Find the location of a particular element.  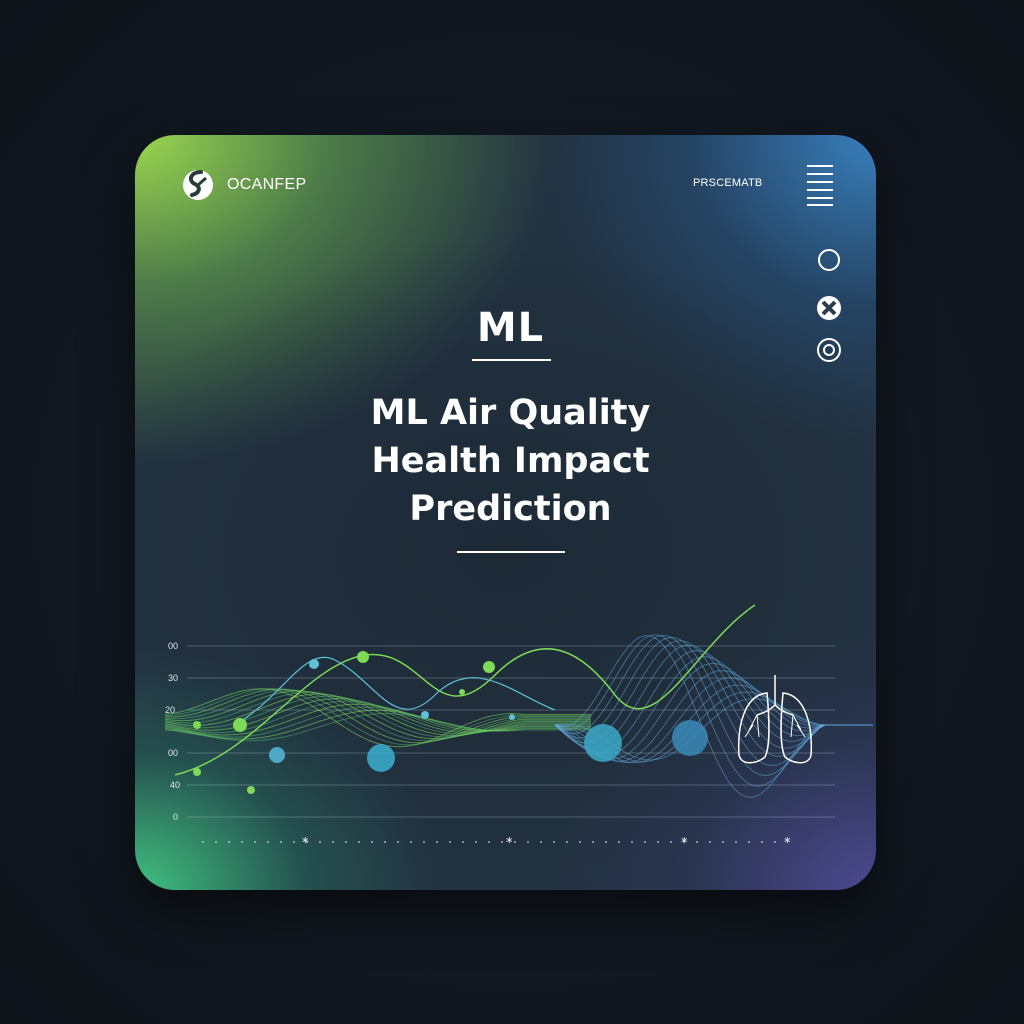

data-points is located at coordinates (450, 722).